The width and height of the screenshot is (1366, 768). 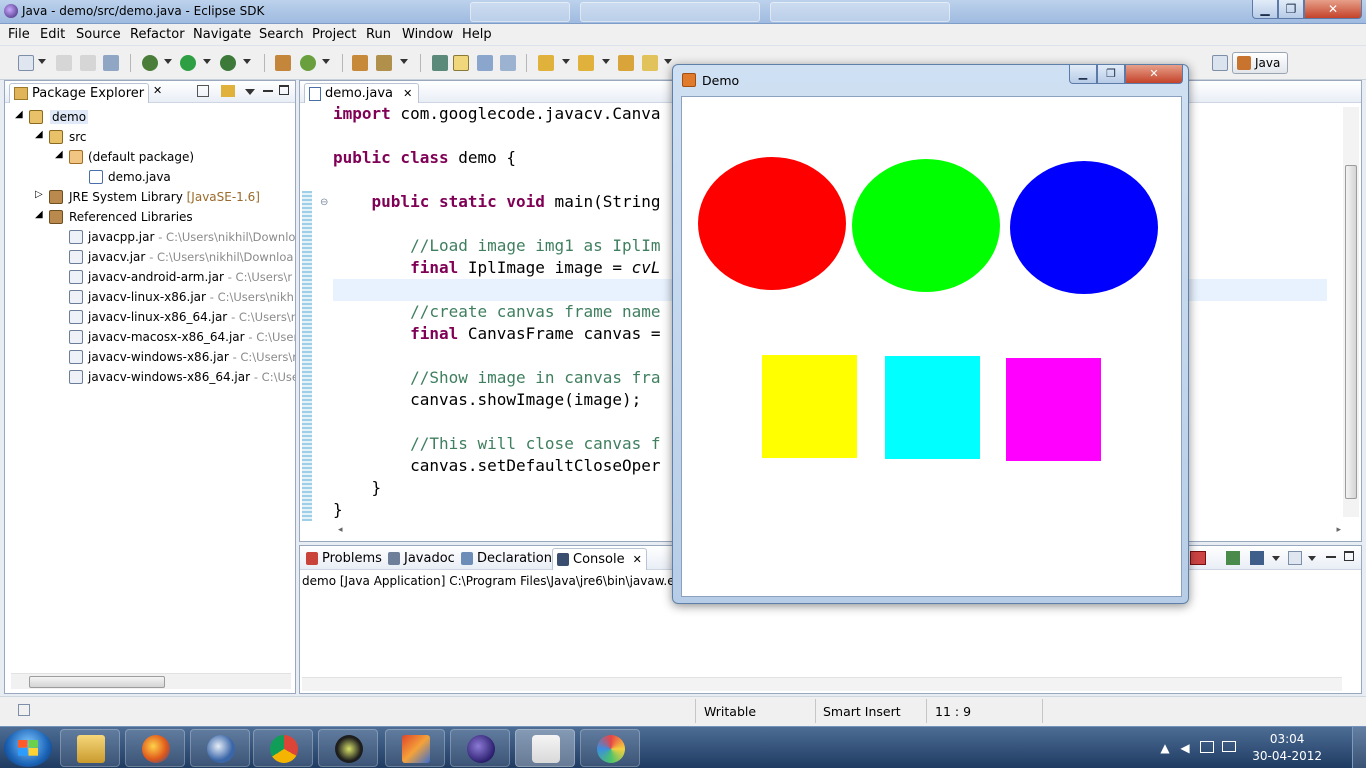 I want to click on tree-item-demo: ◢ demo, so click(x=150, y=117).